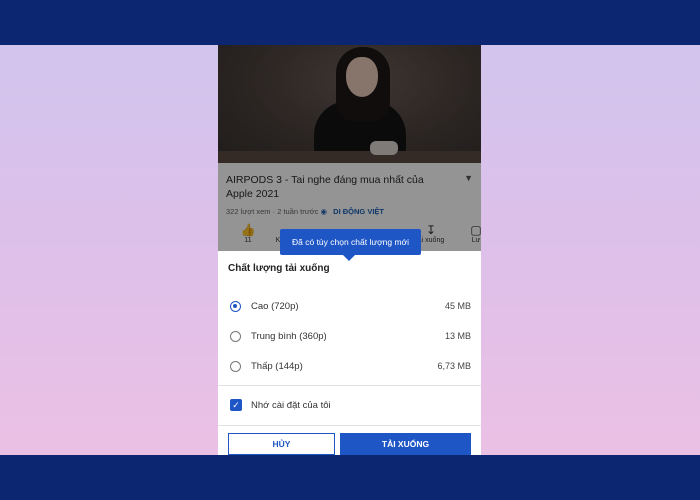 The width and height of the screenshot is (700, 500). What do you see at coordinates (279, 268) in the screenshot?
I see `sheet-title: Chất lượng tải xuống` at bounding box center [279, 268].